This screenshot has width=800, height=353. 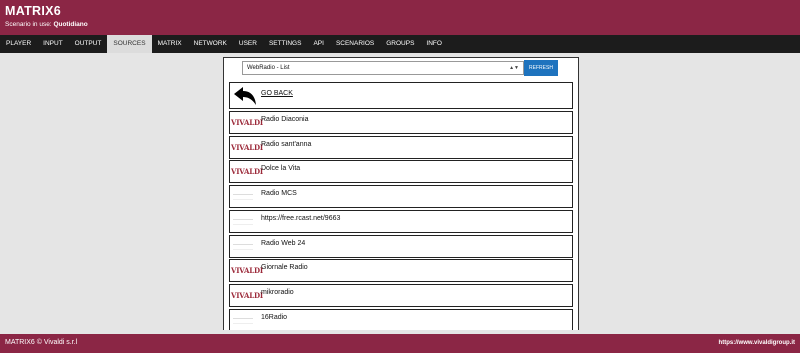 I want to click on station-row: Radio Web 24, so click(x=401, y=246).